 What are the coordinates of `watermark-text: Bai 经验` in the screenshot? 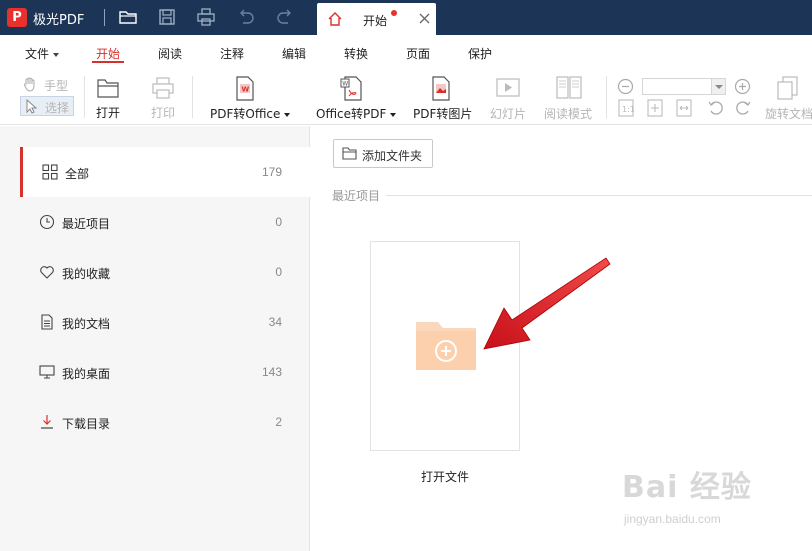 It's located at (687, 487).